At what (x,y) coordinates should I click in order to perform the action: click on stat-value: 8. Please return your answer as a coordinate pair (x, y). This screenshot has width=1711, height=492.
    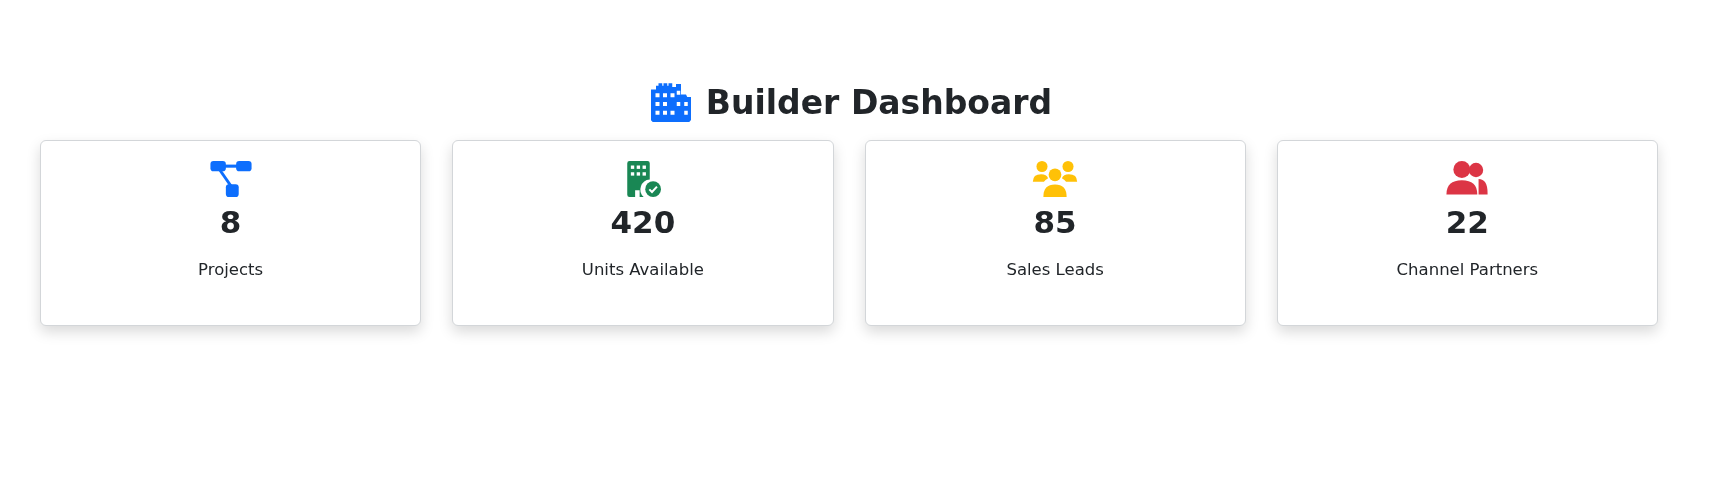
    Looking at the image, I should click on (230, 222).